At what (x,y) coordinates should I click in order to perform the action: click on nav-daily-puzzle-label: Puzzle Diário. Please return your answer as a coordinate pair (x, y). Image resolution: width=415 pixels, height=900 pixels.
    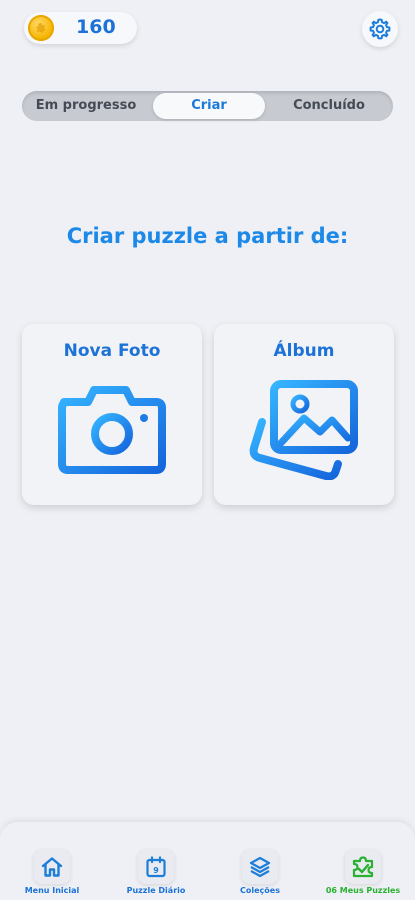
    Looking at the image, I should click on (156, 890).